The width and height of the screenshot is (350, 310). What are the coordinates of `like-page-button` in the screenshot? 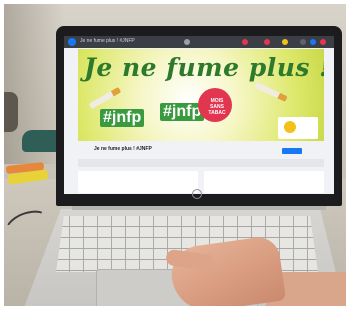 It's located at (292, 151).